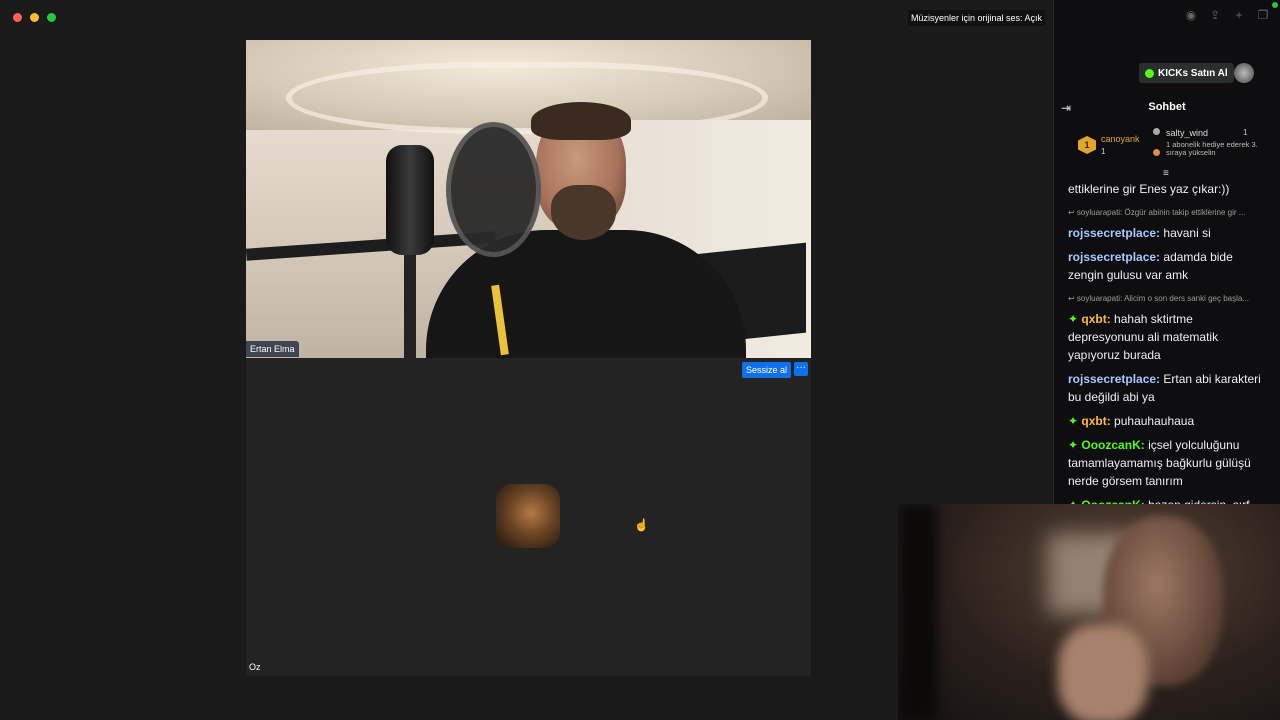  I want to click on buy-kicks-label: KICKs Satın Al, so click(1193, 73).